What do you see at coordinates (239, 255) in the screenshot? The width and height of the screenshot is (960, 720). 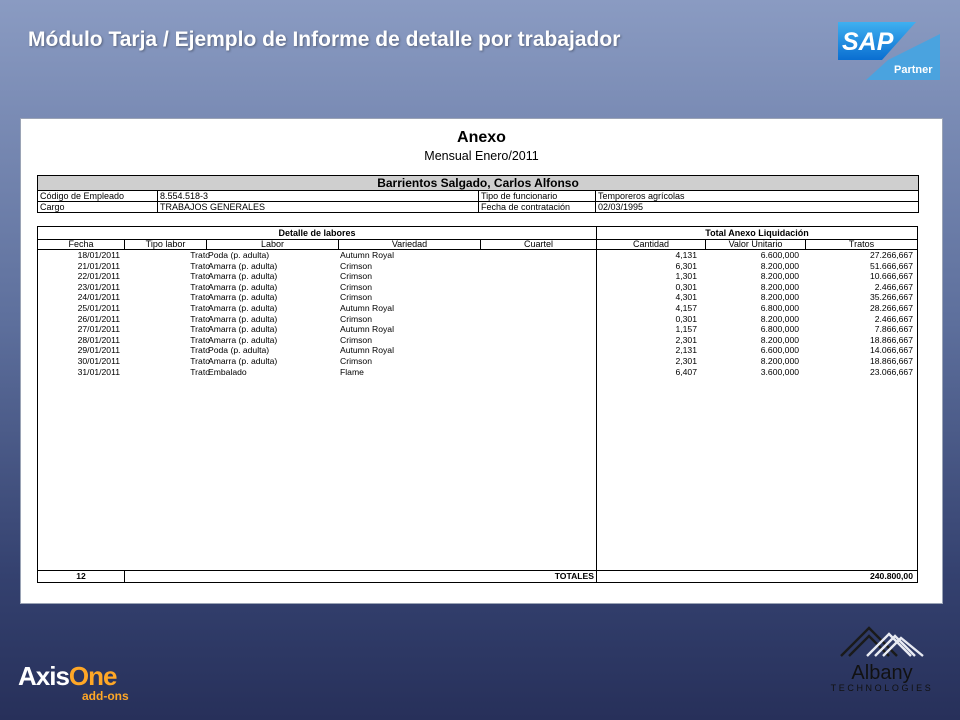 I see `cell-labor: Poda (p. adulta)` at bounding box center [239, 255].